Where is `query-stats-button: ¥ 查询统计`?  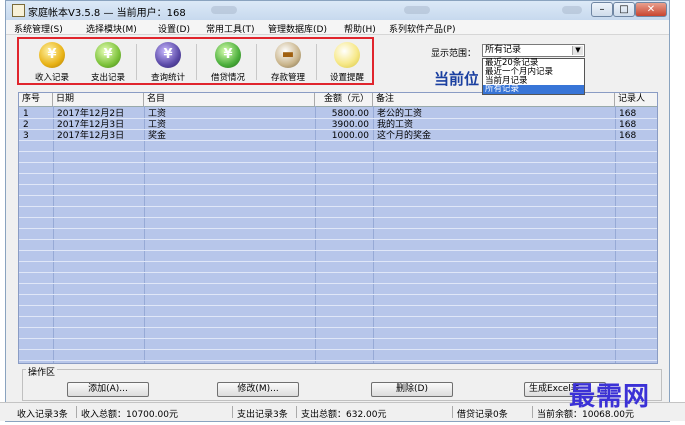 query-stats-button: ¥ 查询统计 is located at coordinates (168, 62).